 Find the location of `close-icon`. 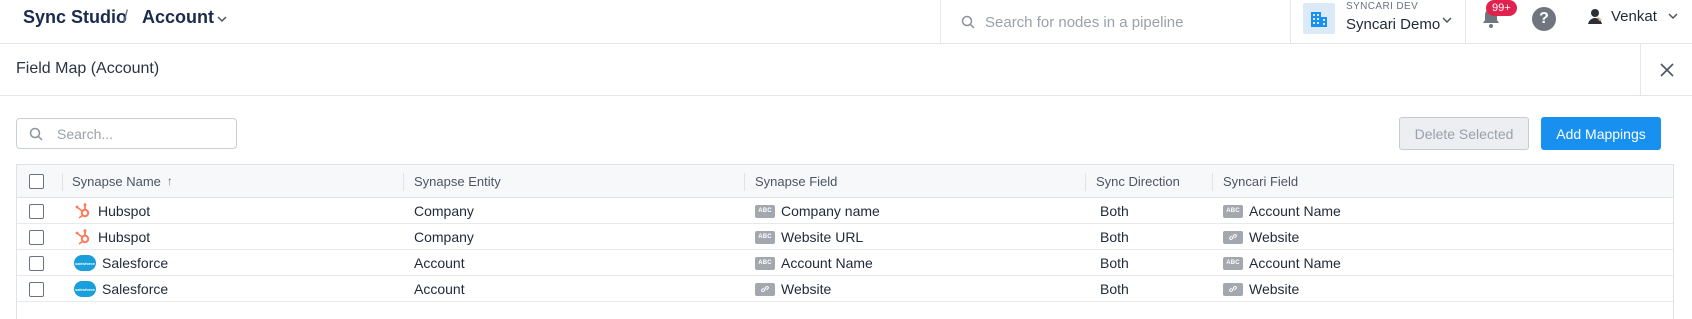

close-icon is located at coordinates (1666, 70).